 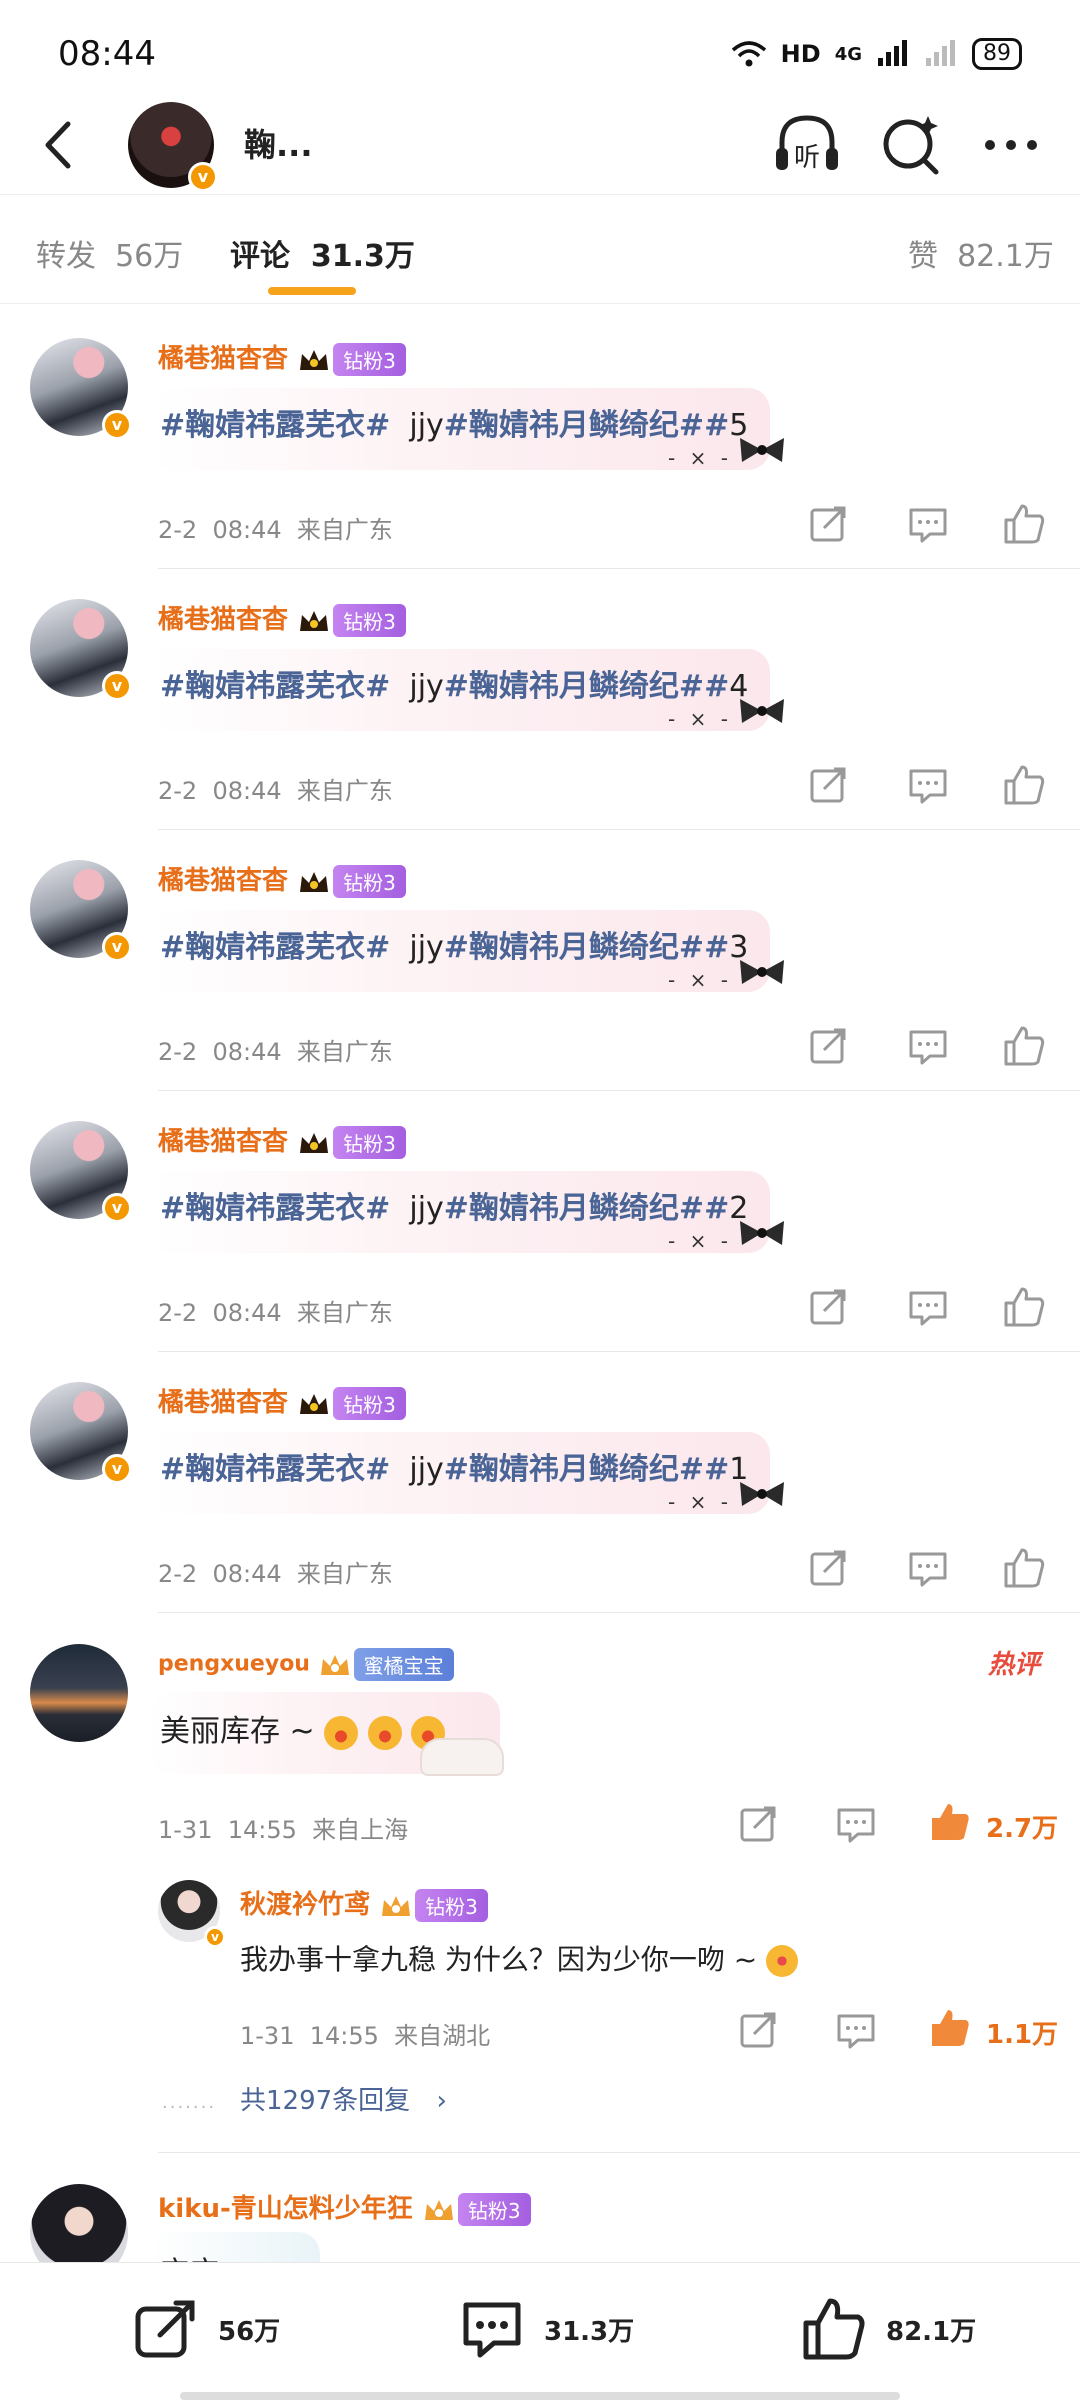 I want to click on author-avatar: v, so click(x=173, y=147).